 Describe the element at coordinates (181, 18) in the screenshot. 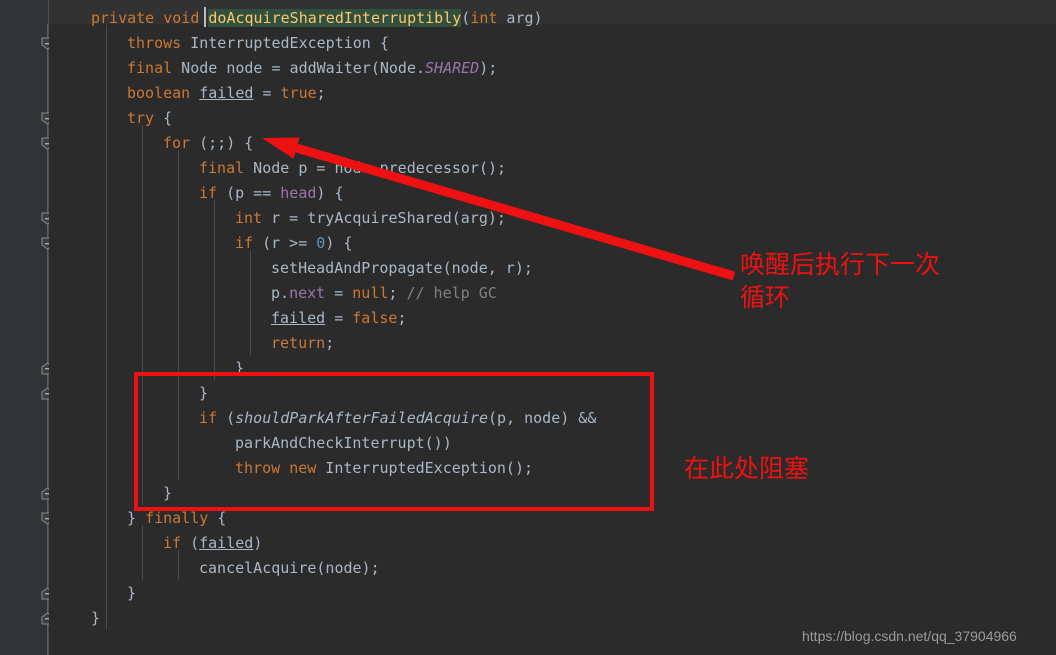

I see `code-token: void` at that location.